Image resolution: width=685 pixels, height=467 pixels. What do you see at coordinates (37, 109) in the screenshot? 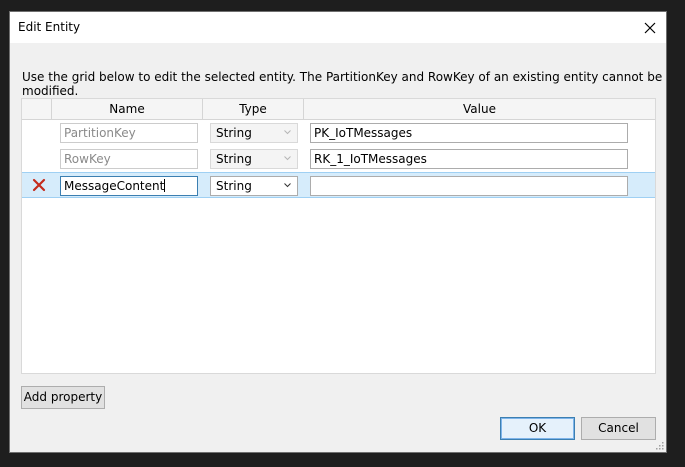
I see `header-row-marker` at bounding box center [37, 109].